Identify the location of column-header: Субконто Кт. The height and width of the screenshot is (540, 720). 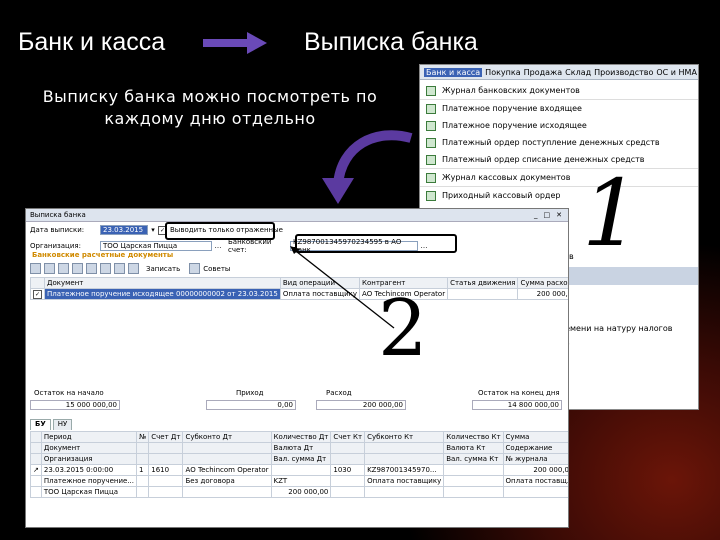
(404, 437).